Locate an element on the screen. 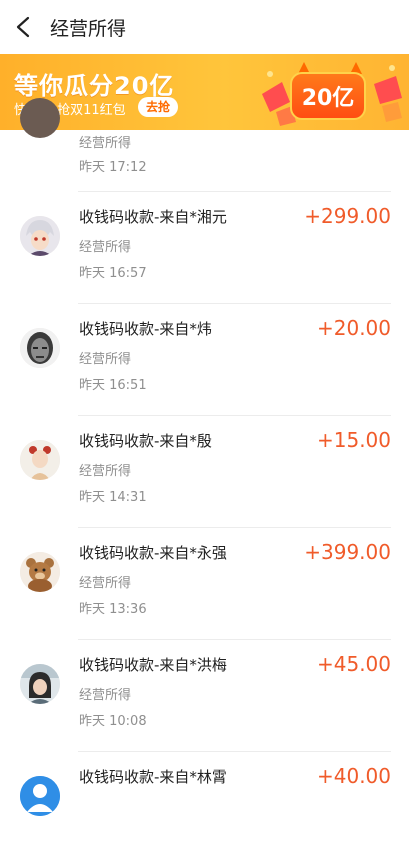  item-time: 昨天 14:31 is located at coordinates (113, 497).